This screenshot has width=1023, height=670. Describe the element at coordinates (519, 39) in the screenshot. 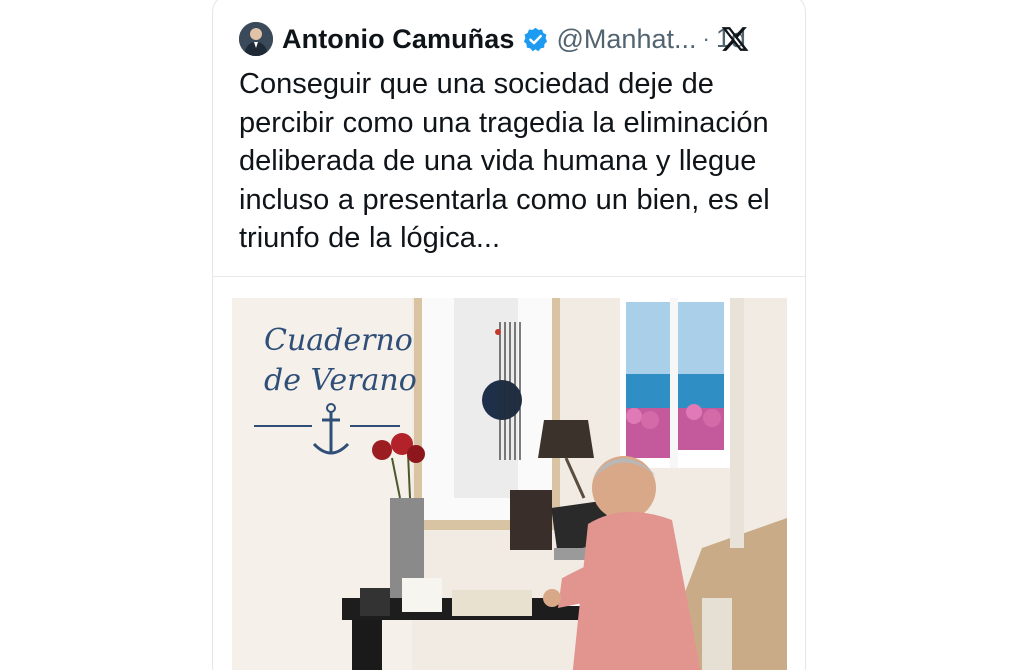

I see `tweet-header: Antonio Camuñas @Manhat... · 1d` at that location.